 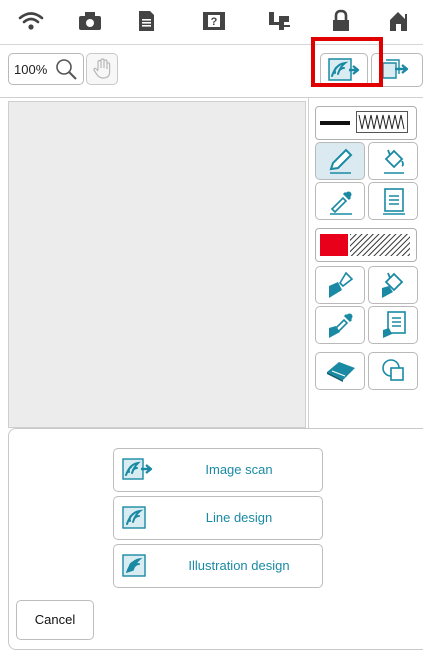 What do you see at coordinates (90, 21) in the screenshot?
I see `camera-icon` at bounding box center [90, 21].